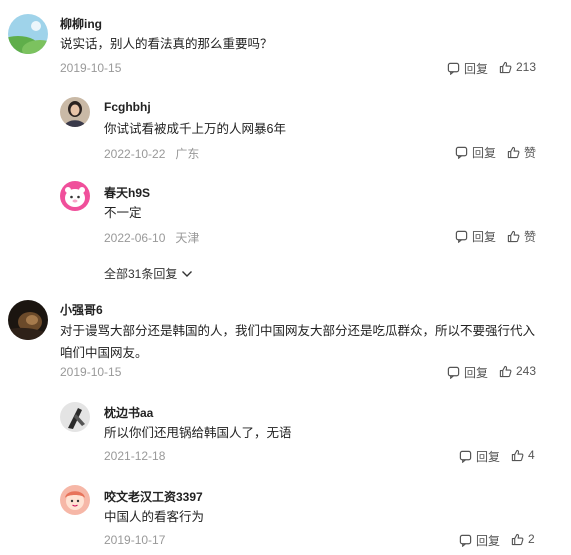 The height and width of the screenshot is (555, 571). What do you see at coordinates (152, 154) in the screenshot?
I see `comment-date: 2022-10-22 广东` at bounding box center [152, 154].